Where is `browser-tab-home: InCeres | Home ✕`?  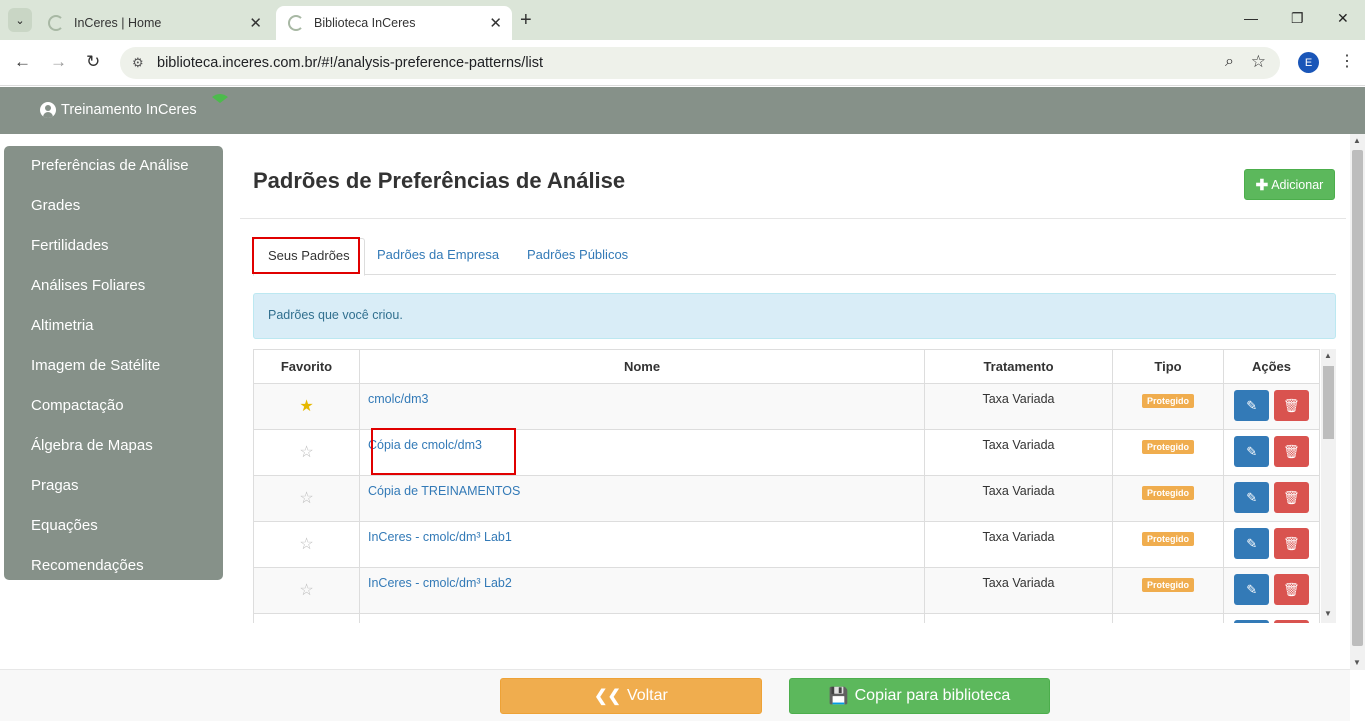
browser-tab-home: InCeres | Home ✕ is located at coordinates (154, 23).